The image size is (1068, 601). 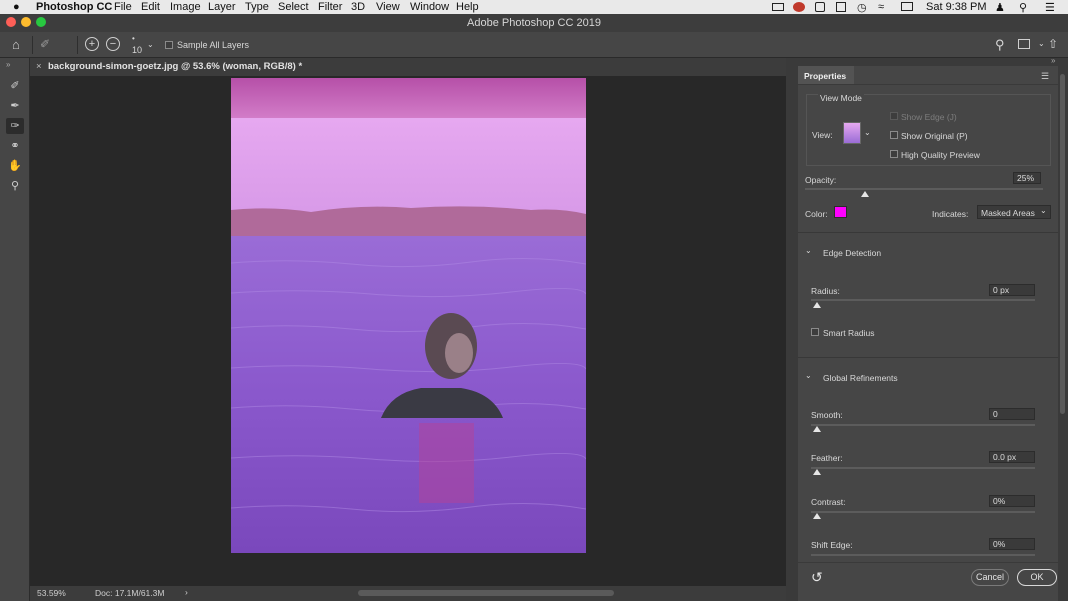 What do you see at coordinates (15, 126) in the screenshot?
I see `brush-tool-icon: ✑` at bounding box center [15, 126].